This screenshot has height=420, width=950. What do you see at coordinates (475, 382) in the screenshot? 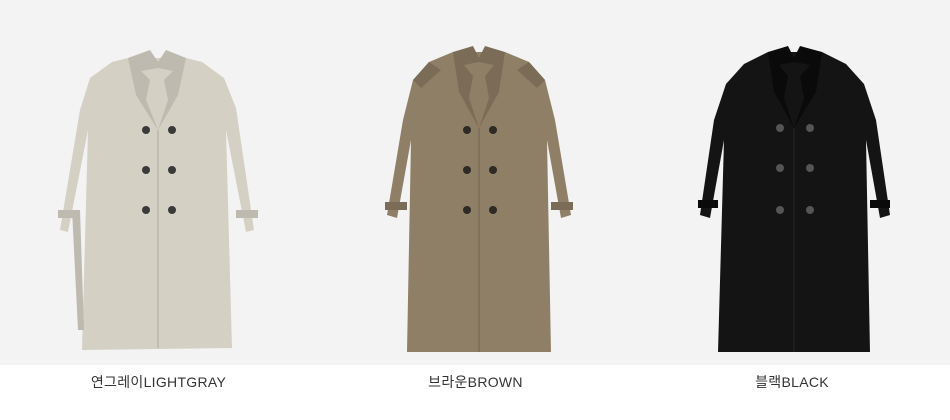
I see `color-option-label: 브라운BROWN` at bounding box center [475, 382].